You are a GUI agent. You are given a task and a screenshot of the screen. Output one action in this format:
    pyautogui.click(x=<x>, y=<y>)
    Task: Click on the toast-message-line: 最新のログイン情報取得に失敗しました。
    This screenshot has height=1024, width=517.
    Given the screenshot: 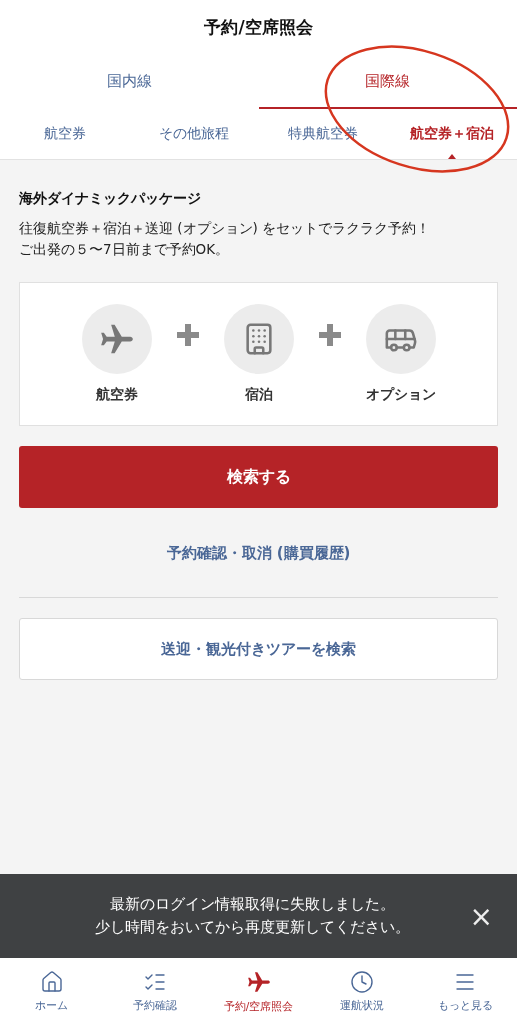 What is the action you would take?
    pyautogui.click(x=253, y=904)
    